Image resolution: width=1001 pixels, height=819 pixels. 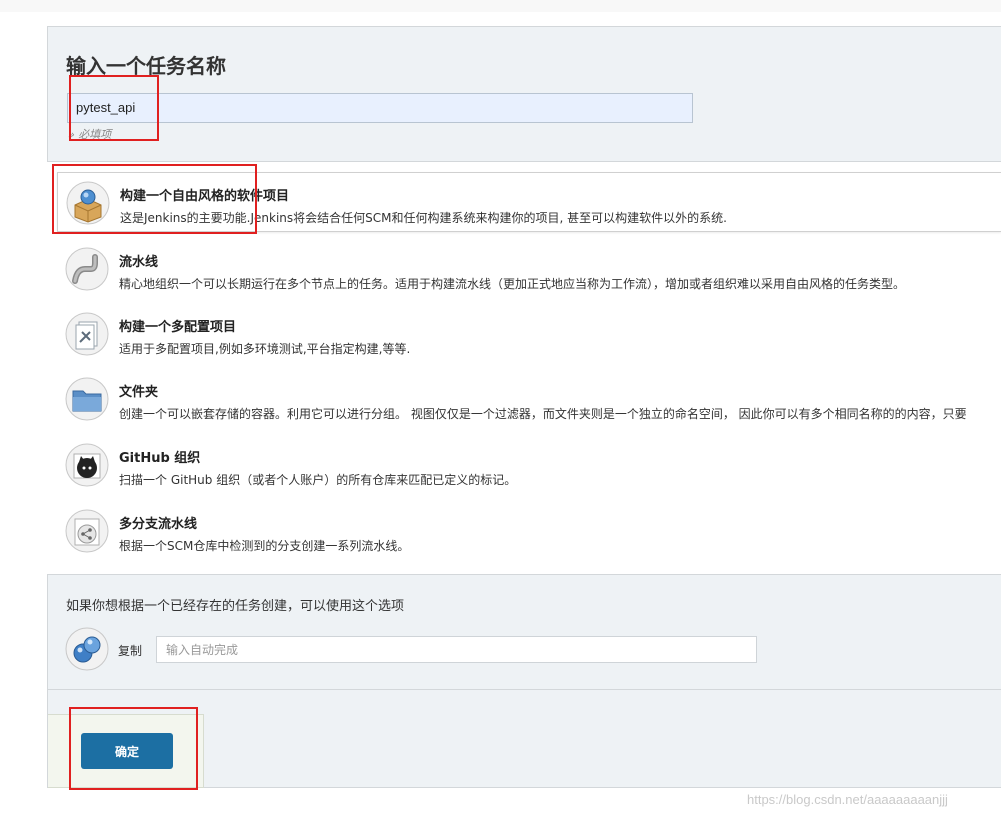 I want to click on job-type-label: 构建一个自由风格的软件项目, so click(x=205, y=196).